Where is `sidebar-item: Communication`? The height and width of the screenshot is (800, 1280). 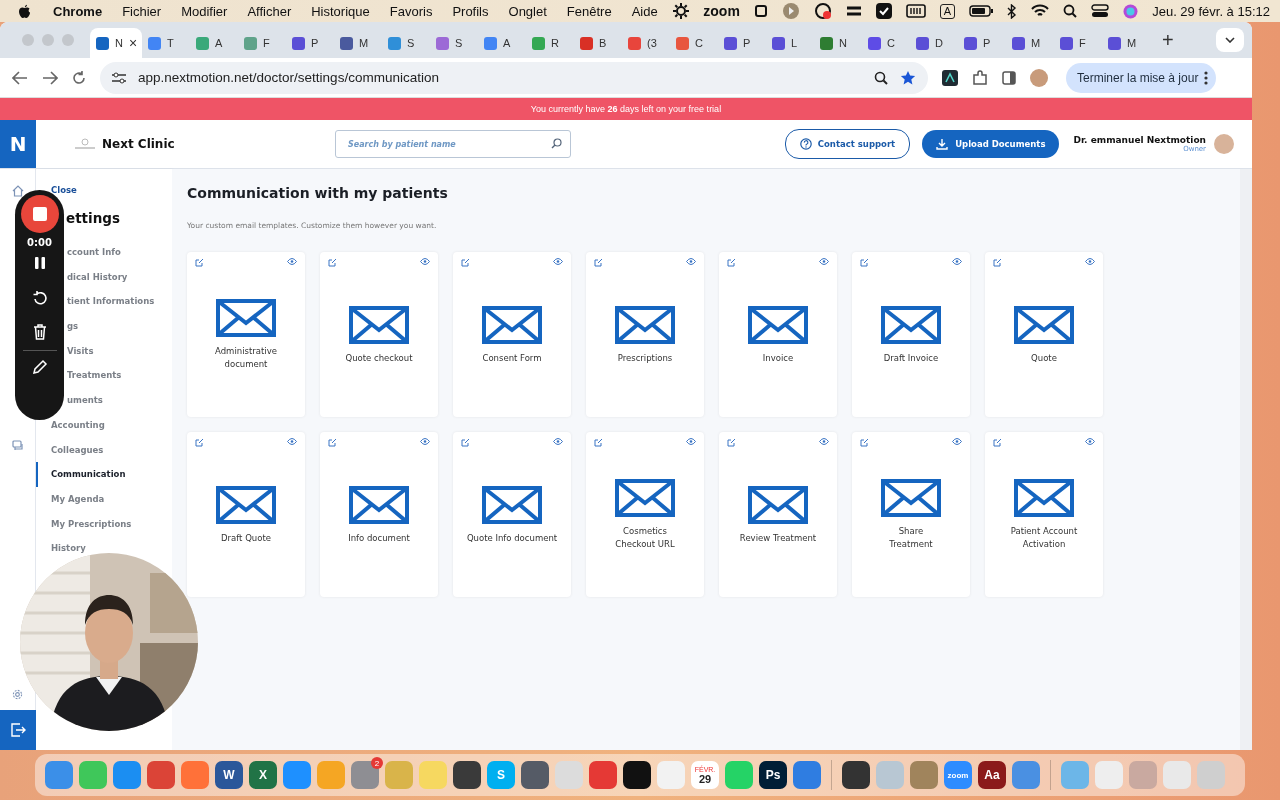 sidebar-item: Communication is located at coordinates (81, 474).